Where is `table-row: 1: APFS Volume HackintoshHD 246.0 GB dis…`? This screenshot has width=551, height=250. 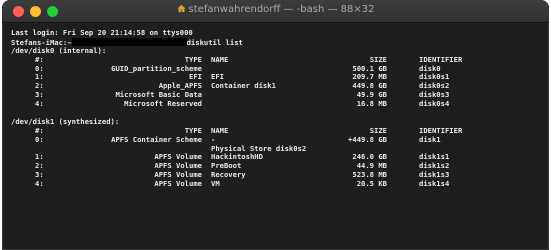
table-row: 1: APFS Volume HackintoshHD 246.0 GB dis… is located at coordinates (280, 157).